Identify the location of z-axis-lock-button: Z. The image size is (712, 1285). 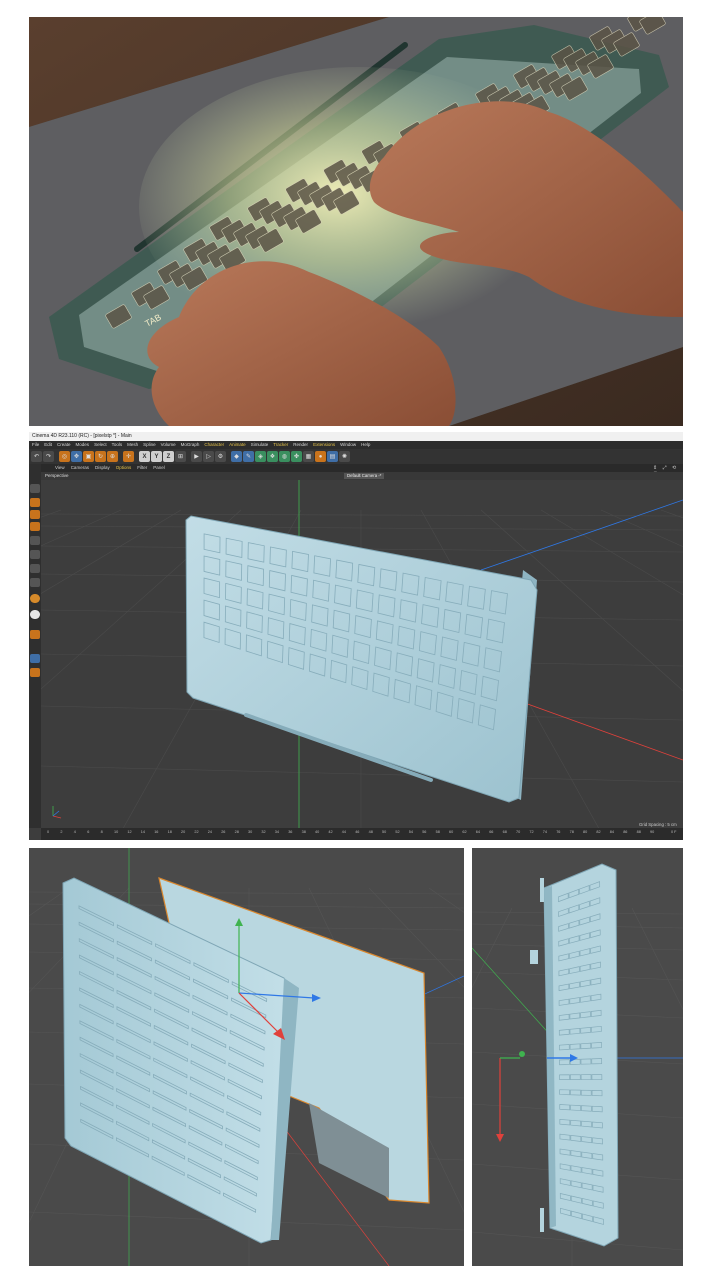
(168, 456).